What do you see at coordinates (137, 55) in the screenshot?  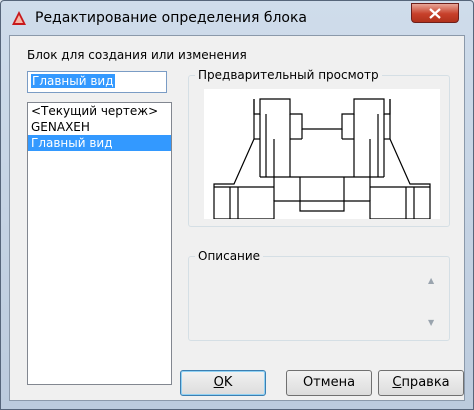 I see `block-label: Блок для создания или изменения` at bounding box center [137, 55].